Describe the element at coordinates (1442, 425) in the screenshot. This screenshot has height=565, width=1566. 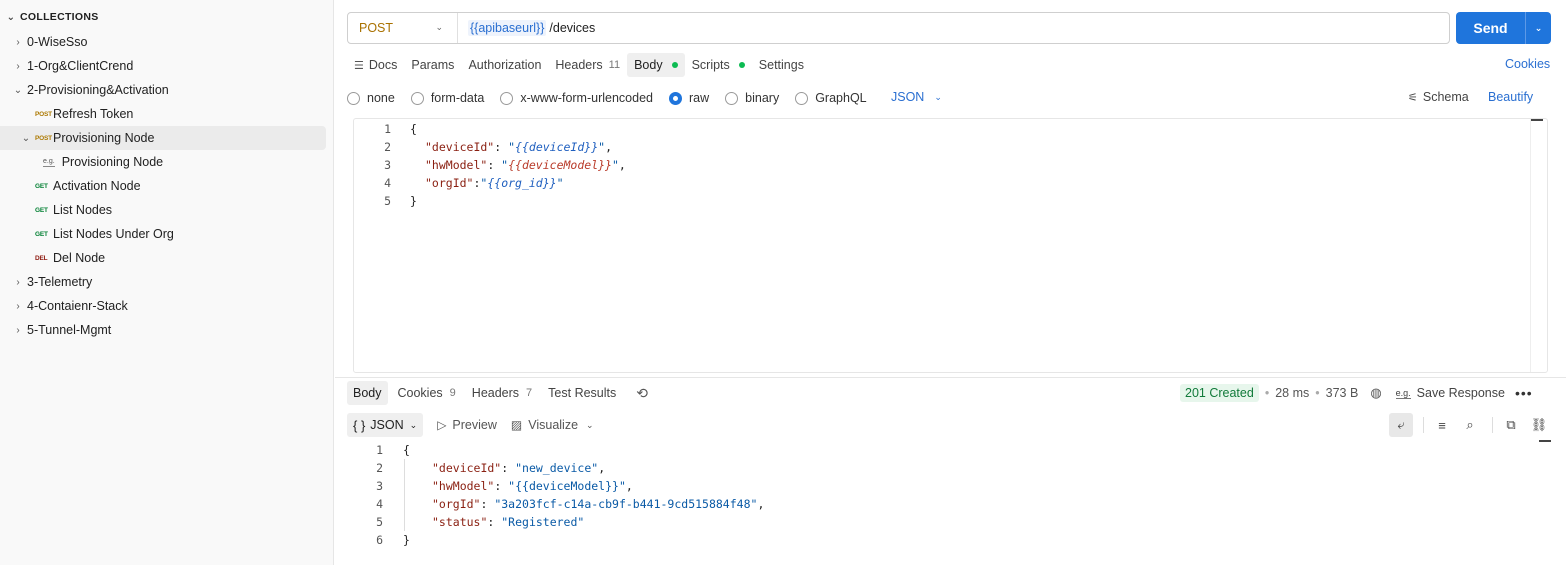
I see `filter-icon: ≡` at that location.